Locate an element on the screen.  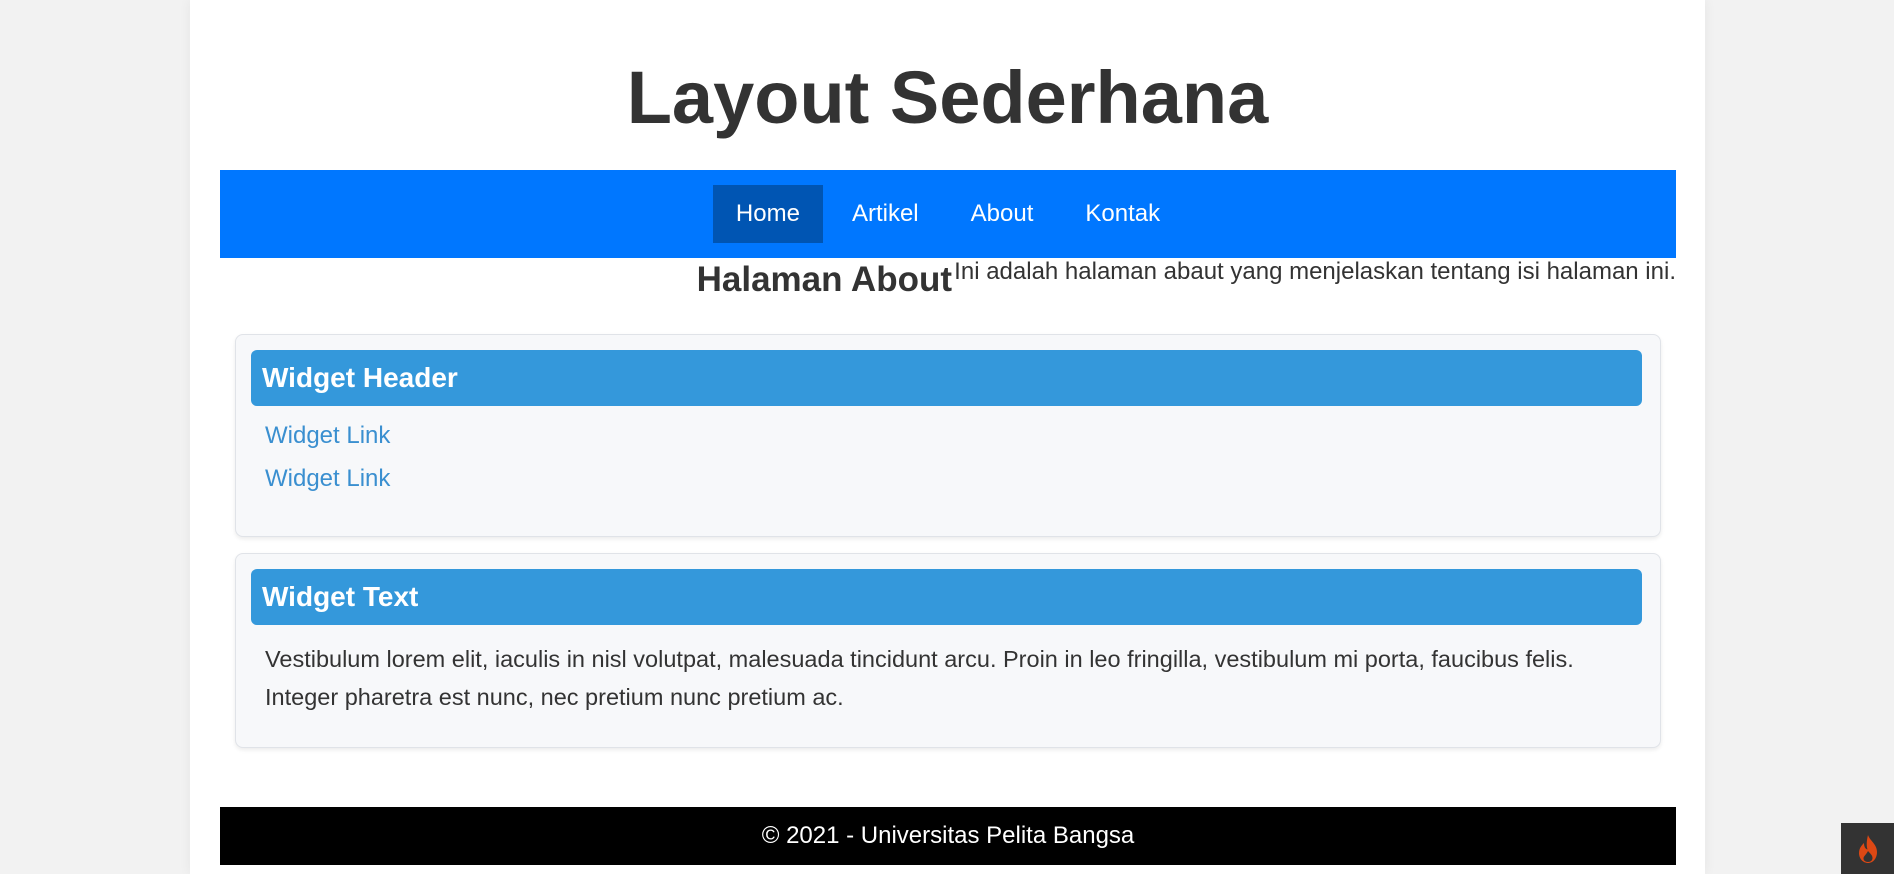
content-heading: Halaman About is located at coordinates (824, 279).